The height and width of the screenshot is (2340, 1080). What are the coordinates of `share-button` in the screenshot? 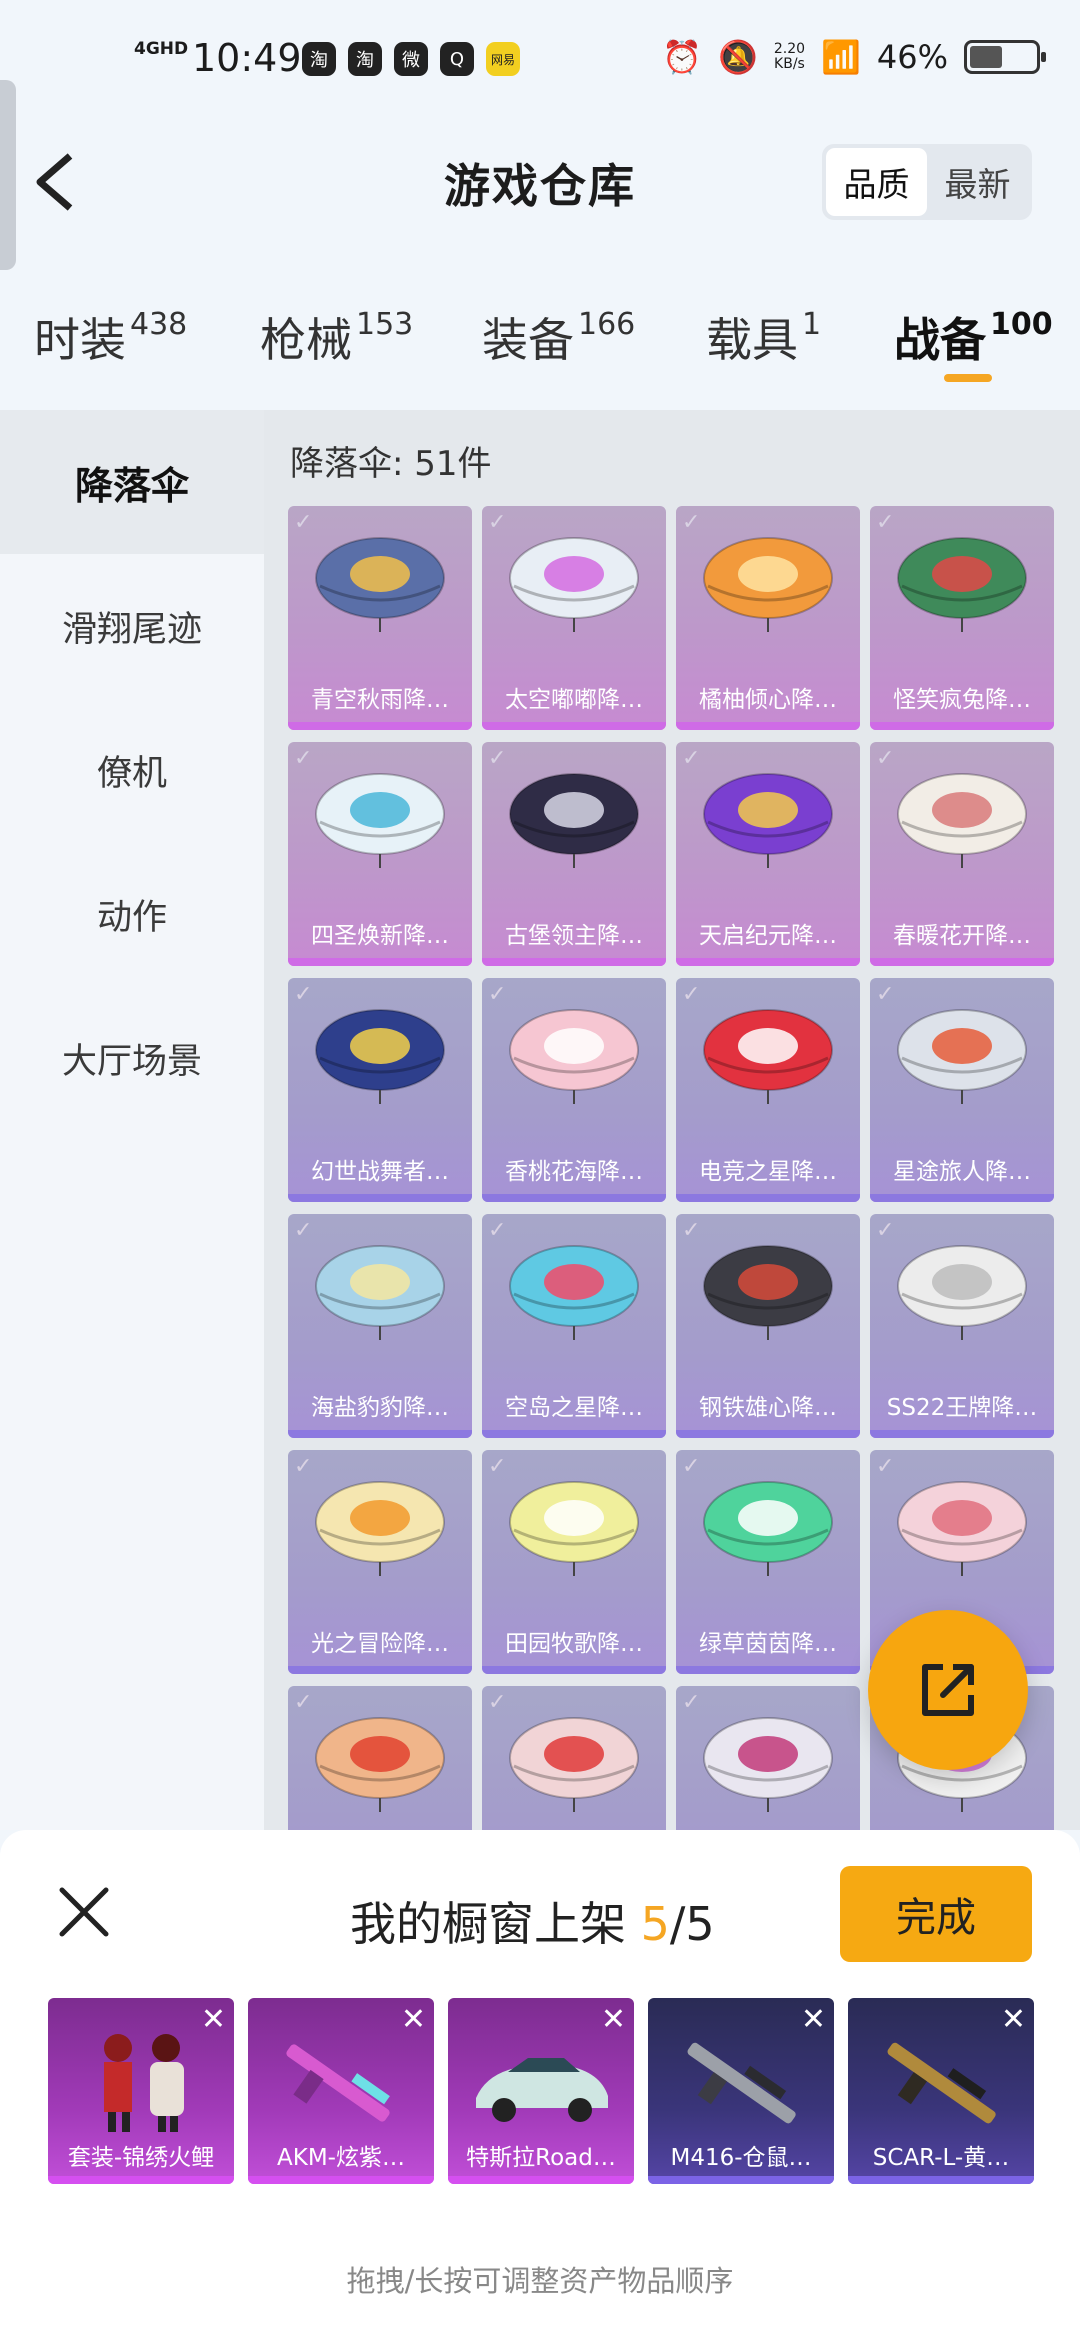 It's located at (948, 1690).